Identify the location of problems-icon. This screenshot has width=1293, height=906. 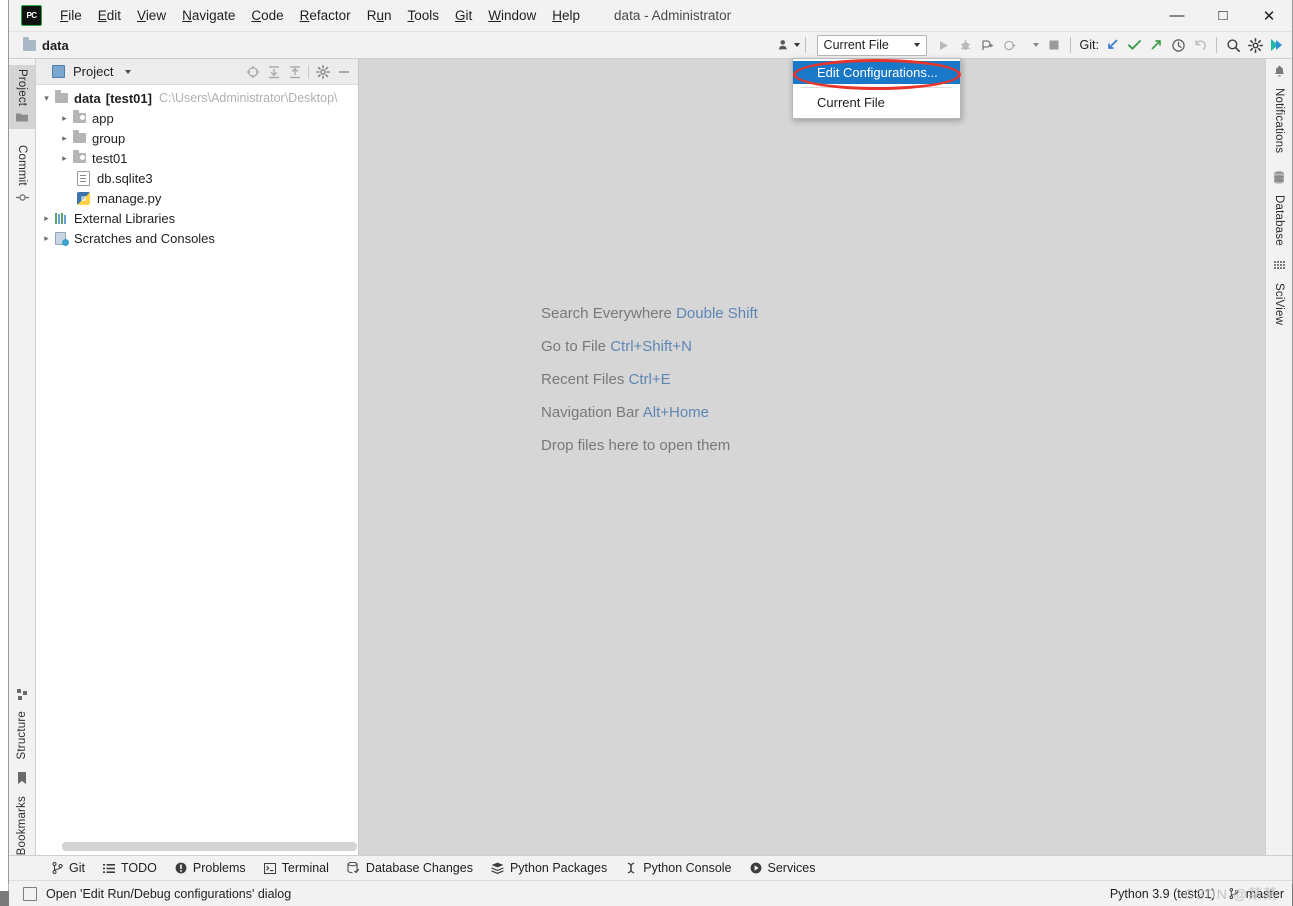
(181, 868).